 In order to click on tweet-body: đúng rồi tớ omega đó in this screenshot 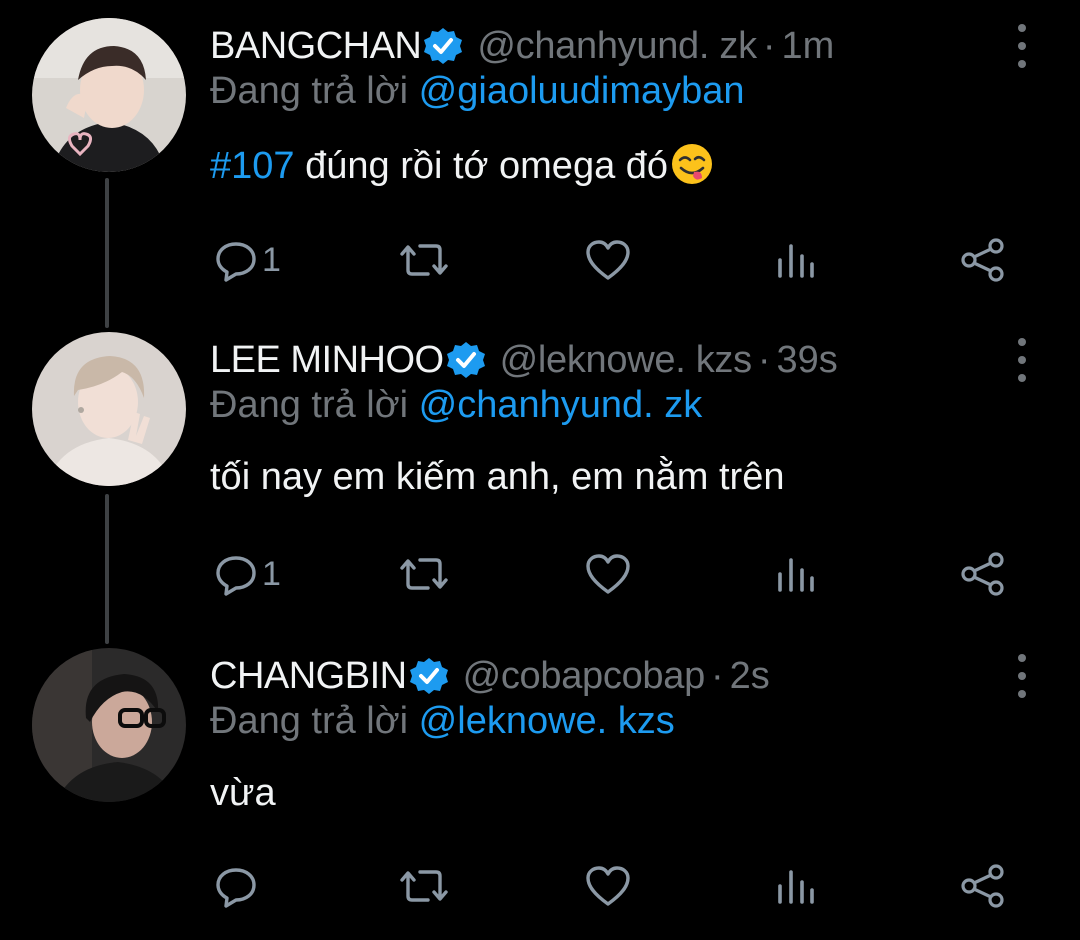, I will do `click(481, 166)`.